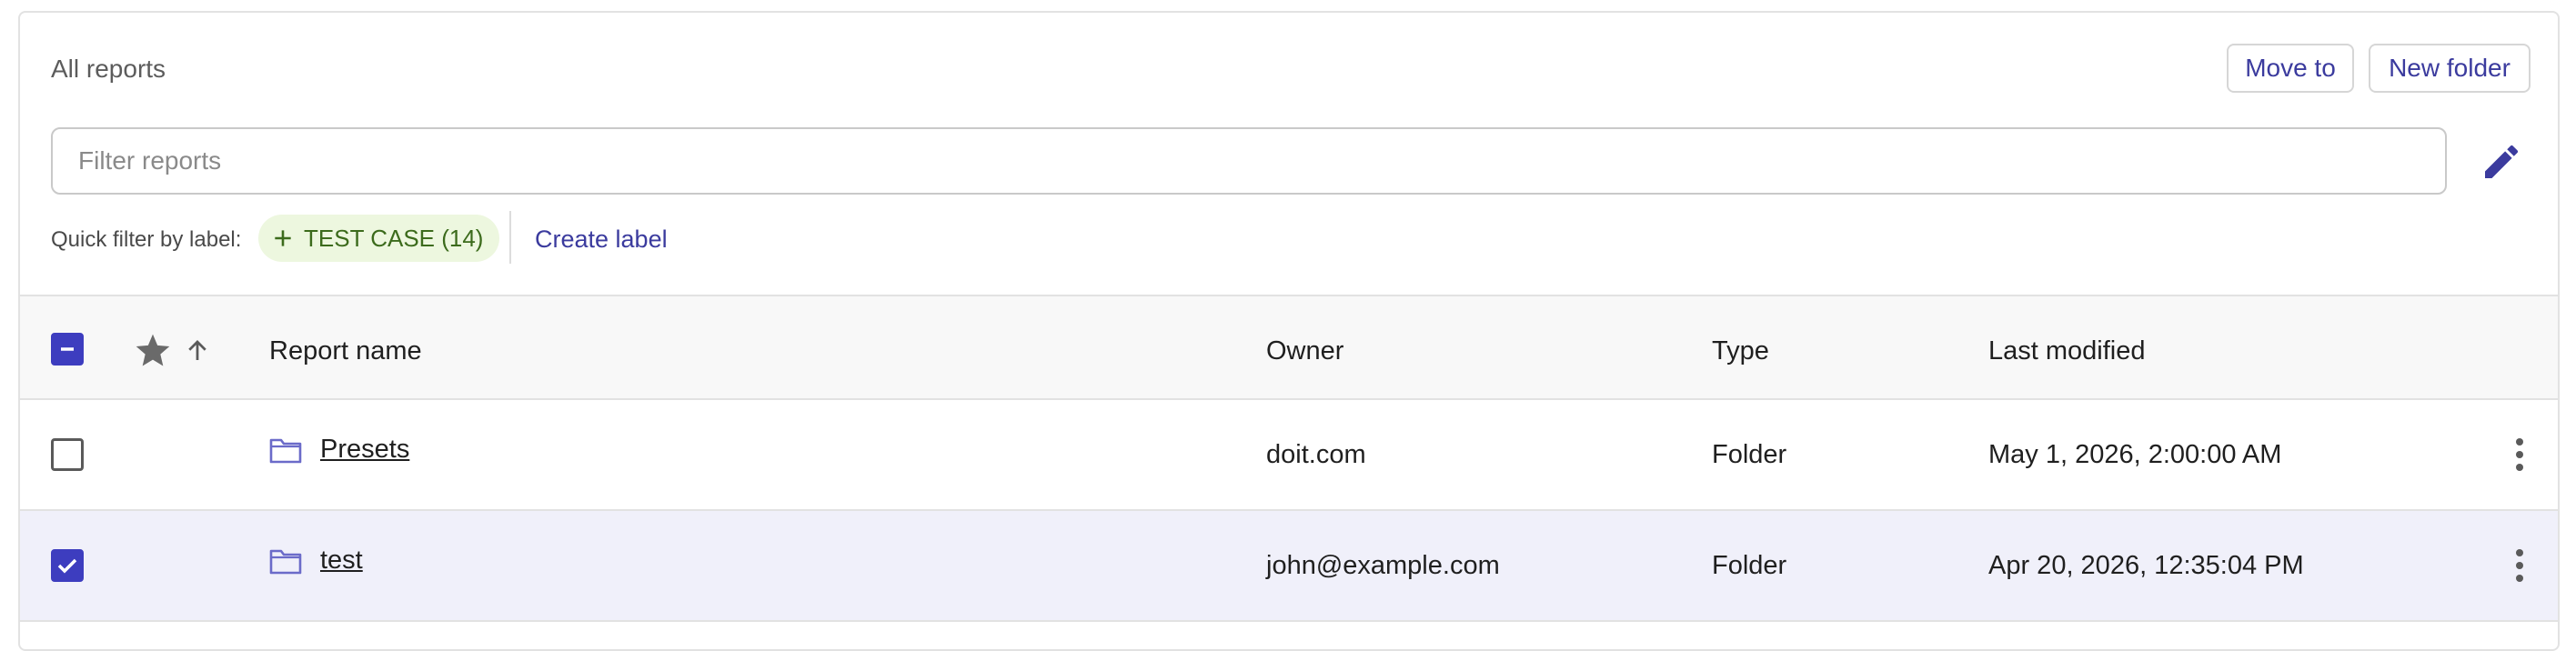 The height and width of the screenshot is (651, 2576). What do you see at coordinates (146, 239) in the screenshot?
I see `quick-filter-label: Quick filter by label:` at bounding box center [146, 239].